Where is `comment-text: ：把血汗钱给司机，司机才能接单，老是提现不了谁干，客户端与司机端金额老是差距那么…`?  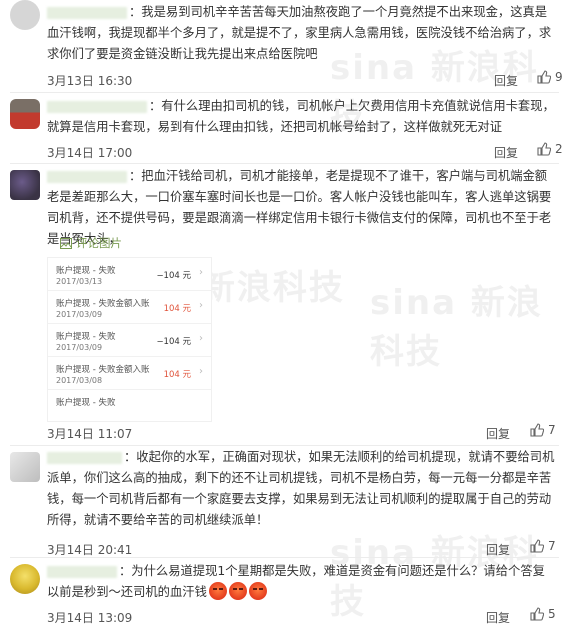 comment-text: ：把血汗钱给司机，司机才能接单，老是提现不了谁干，客户端与司机端金额老是差距那么… is located at coordinates (299, 207).